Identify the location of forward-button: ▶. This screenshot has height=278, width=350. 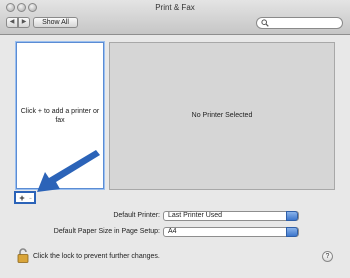
(24, 22).